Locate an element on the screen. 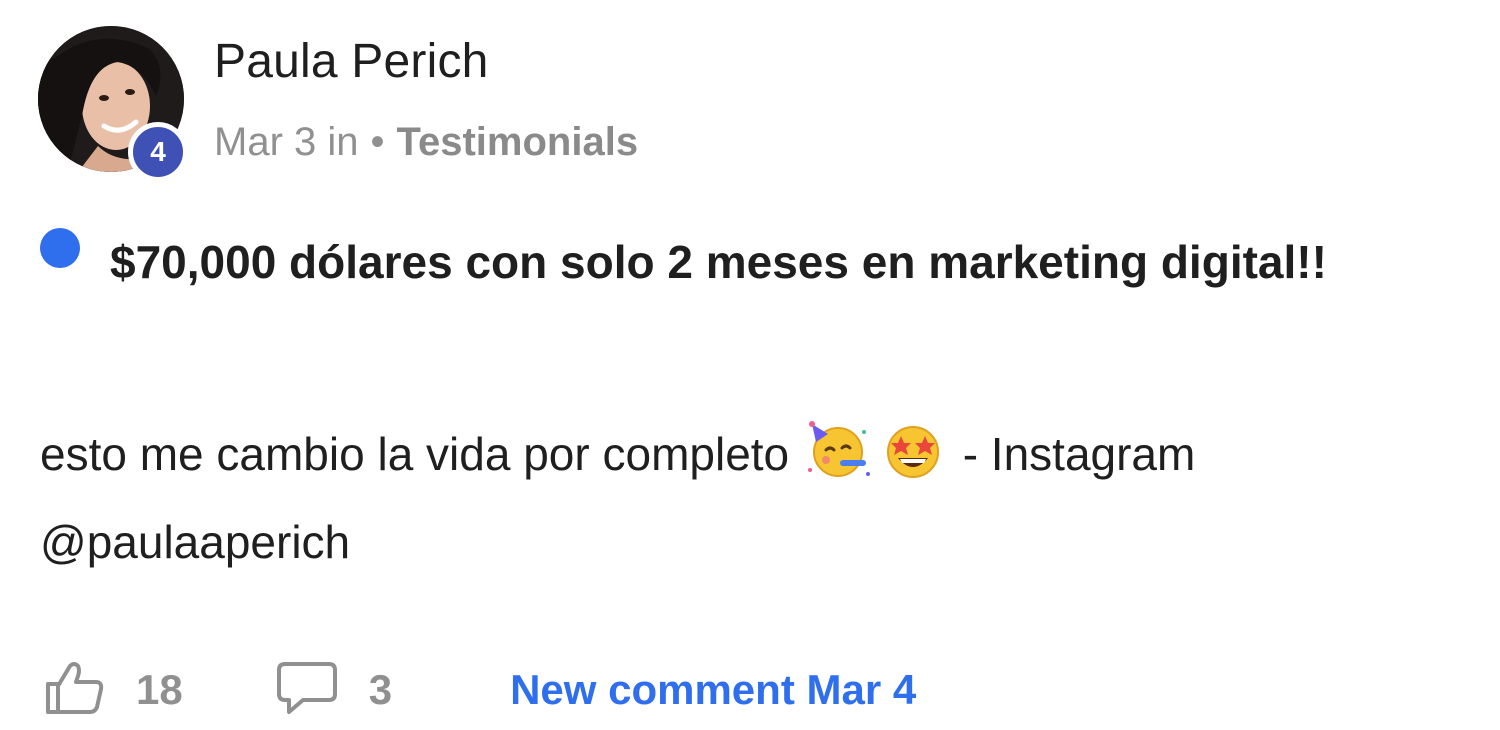 The height and width of the screenshot is (730, 1500). post-footer: 18 3 New comment Mar 4 is located at coordinates (480, 690).